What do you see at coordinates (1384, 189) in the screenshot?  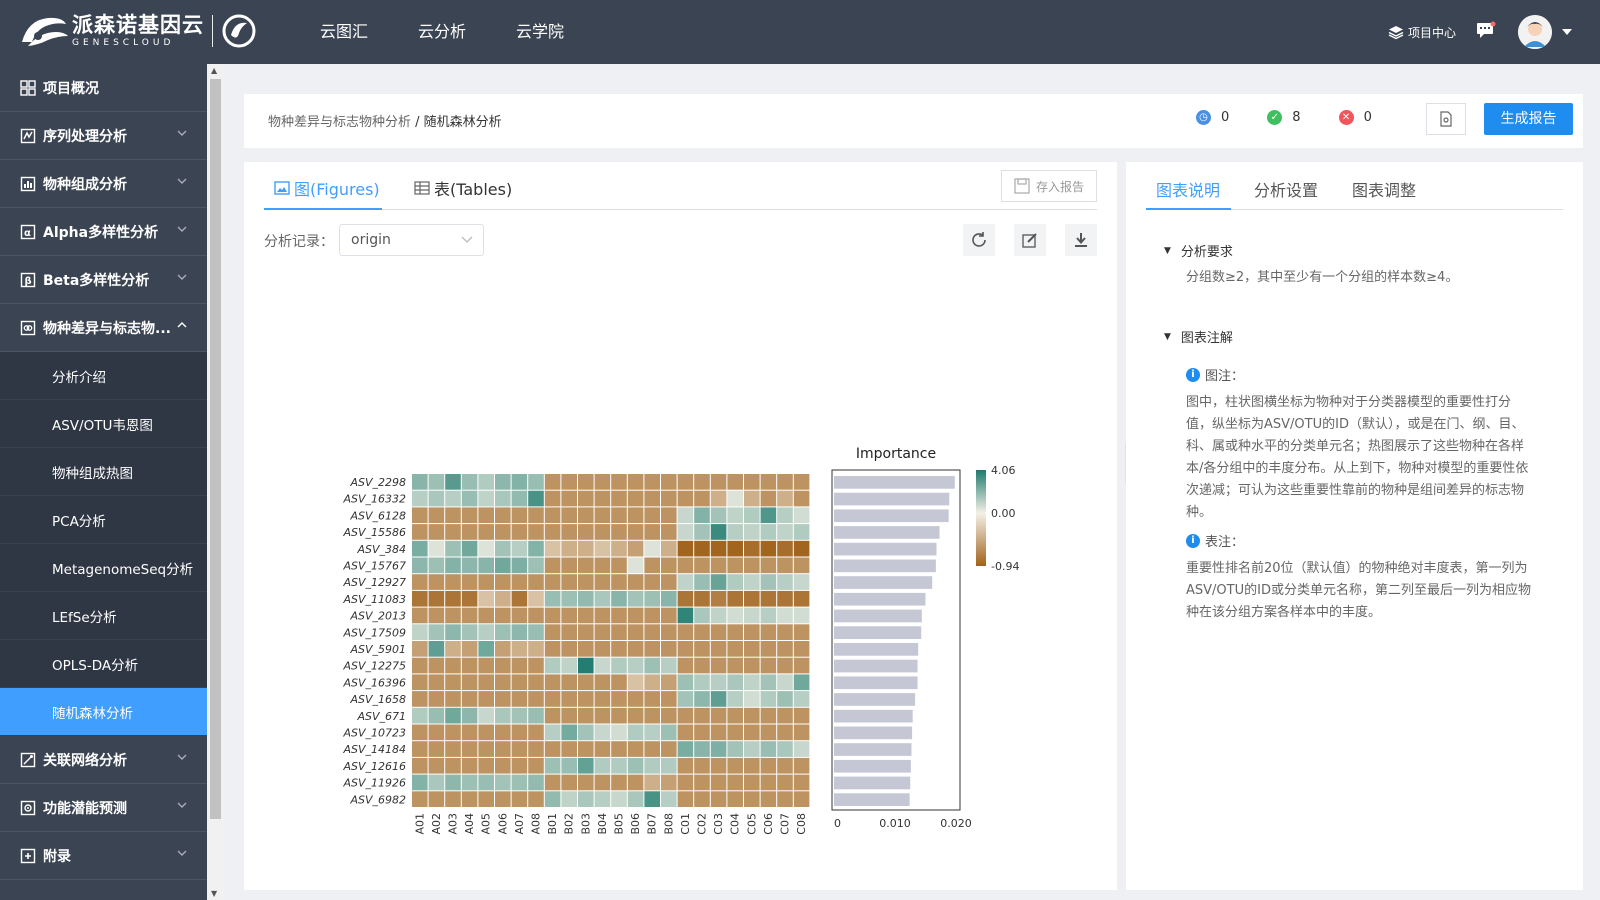 I see `tab-chart-adjust: 图表调整` at bounding box center [1384, 189].